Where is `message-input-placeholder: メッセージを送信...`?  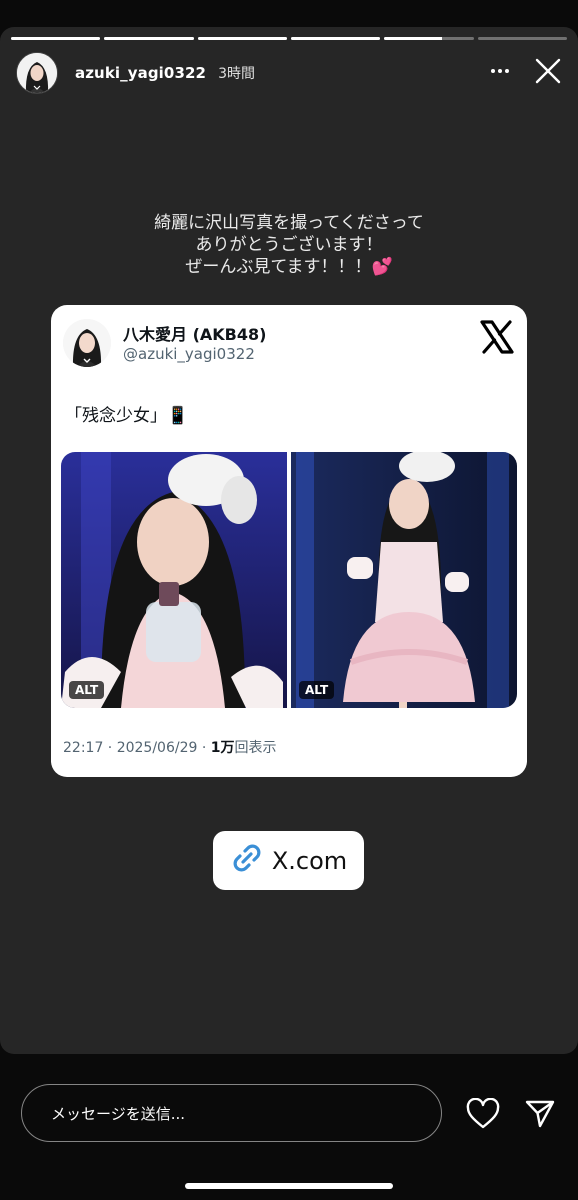 message-input-placeholder: メッセージを送信... is located at coordinates (118, 1113).